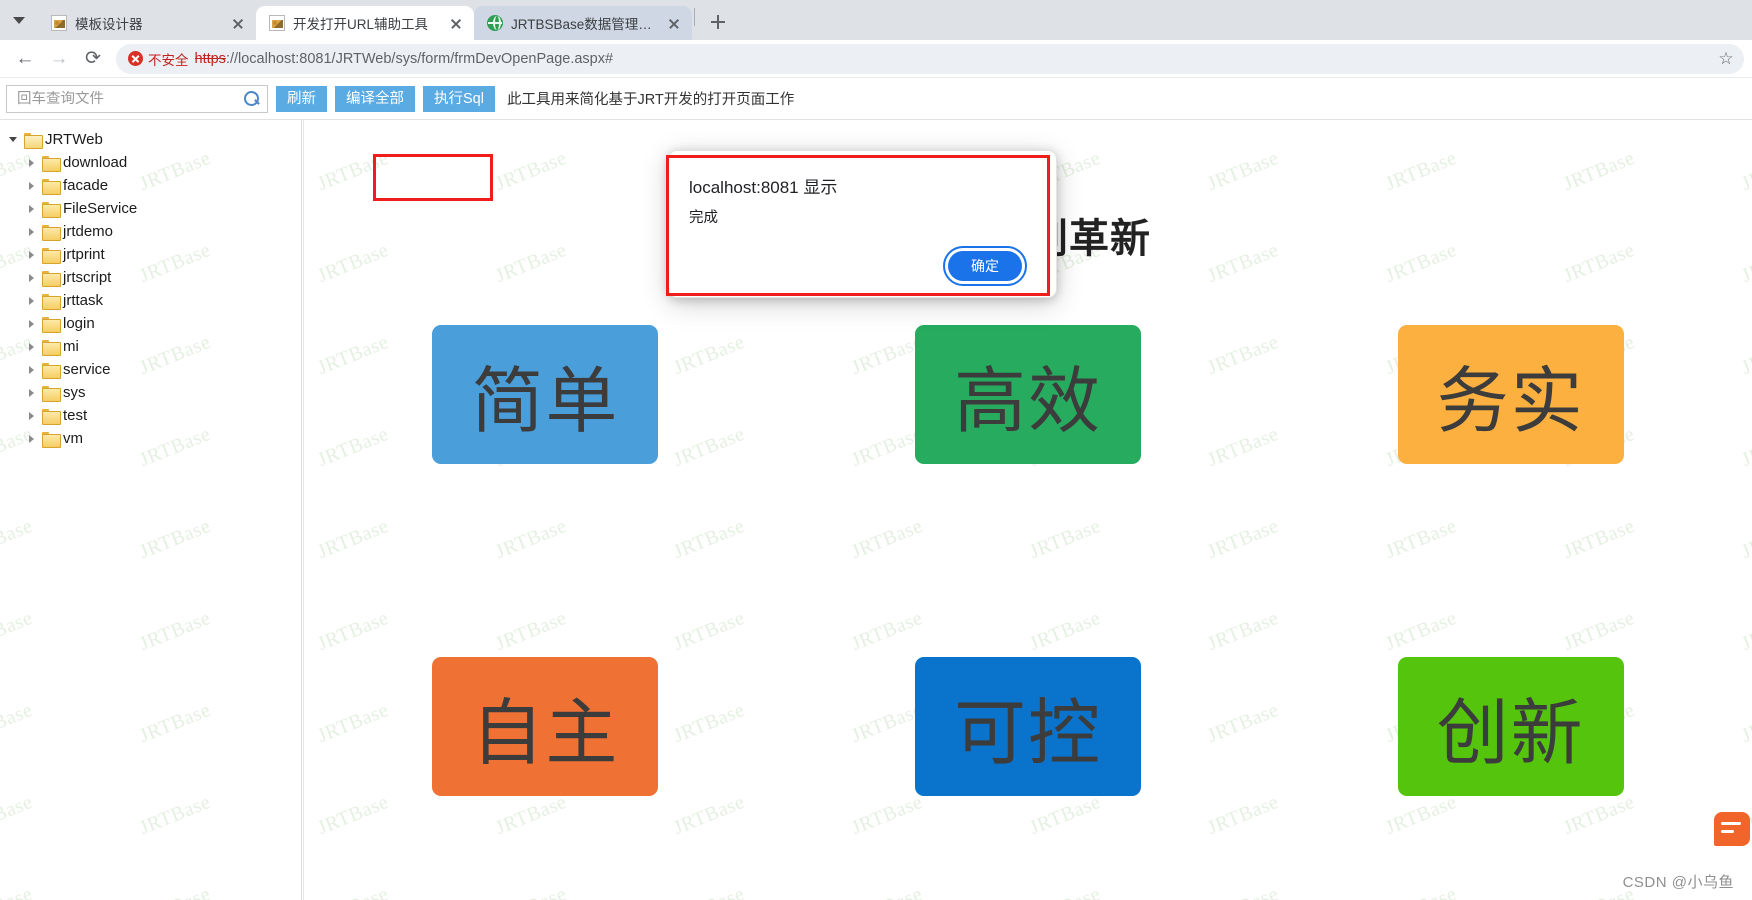 The width and height of the screenshot is (1752, 900). Describe the element at coordinates (494, 23) in the screenshot. I see `globe-favicon` at that location.